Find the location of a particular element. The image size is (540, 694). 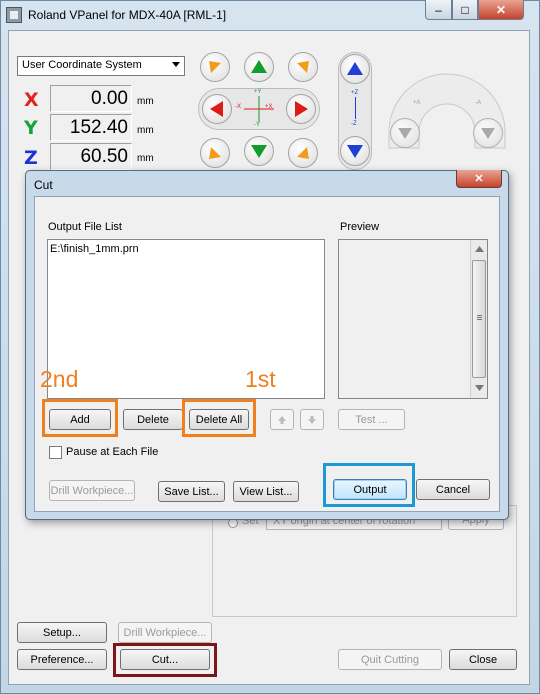

coordinate-system-select: User Coordinate System is located at coordinates (101, 66).